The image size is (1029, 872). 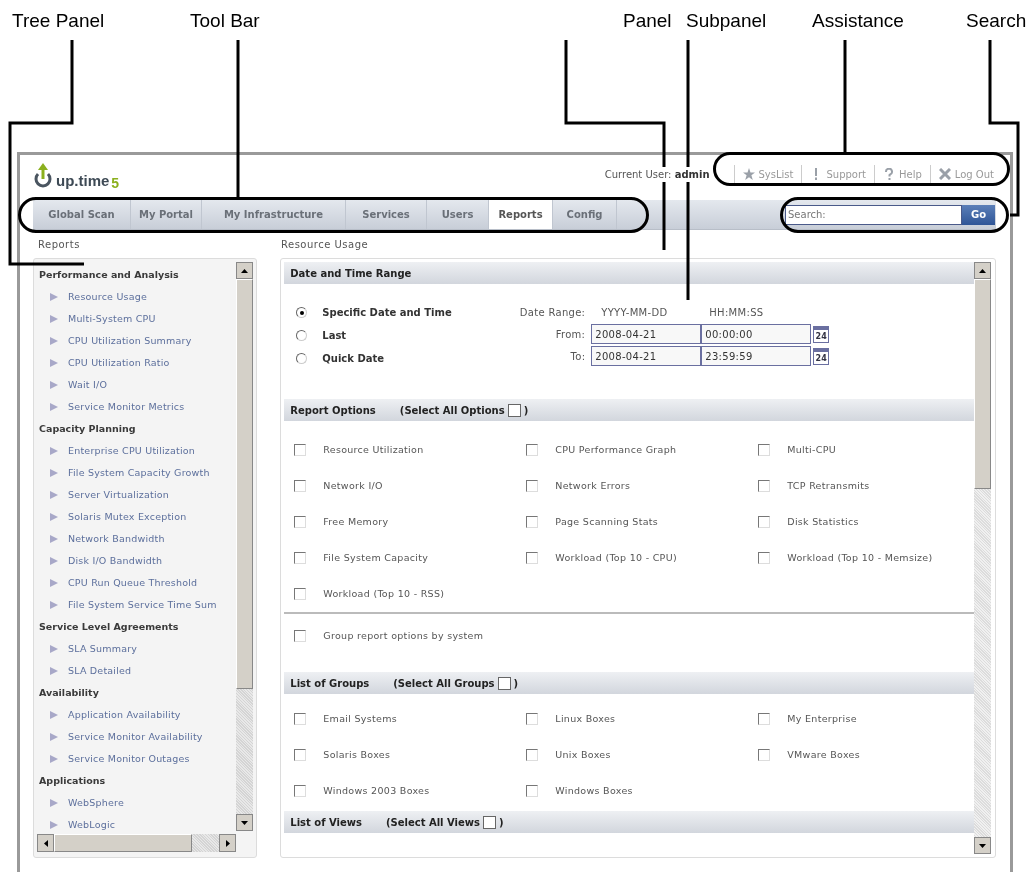 What do you see at coordinates (72, 781) in the screenshot?
I see `tree-heading: Applications` at bounding box center [72, 781].